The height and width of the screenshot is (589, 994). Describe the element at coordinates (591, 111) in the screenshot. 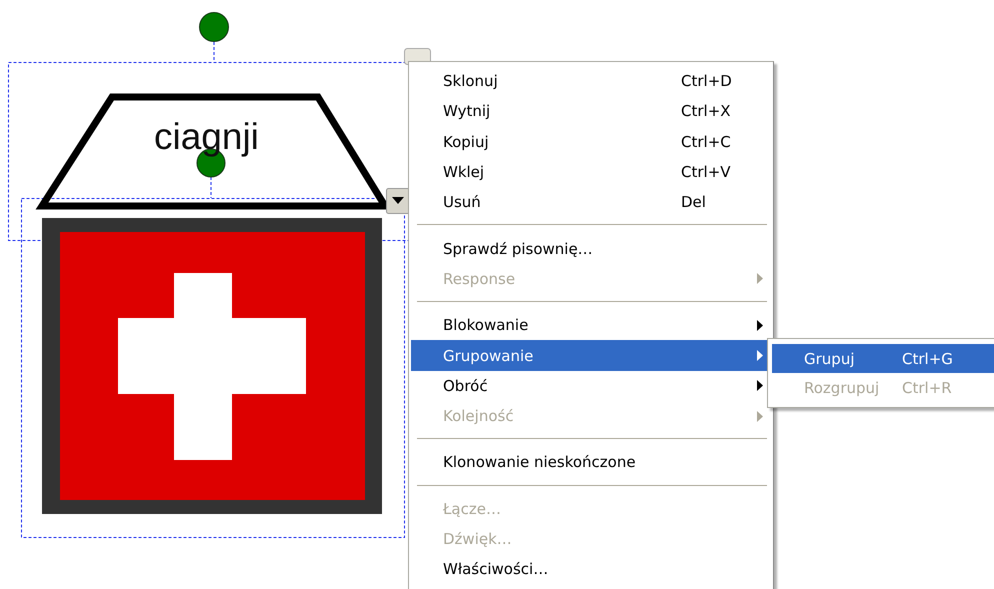

I see `menu-item: Wytnij Ctrl+X` at that location.